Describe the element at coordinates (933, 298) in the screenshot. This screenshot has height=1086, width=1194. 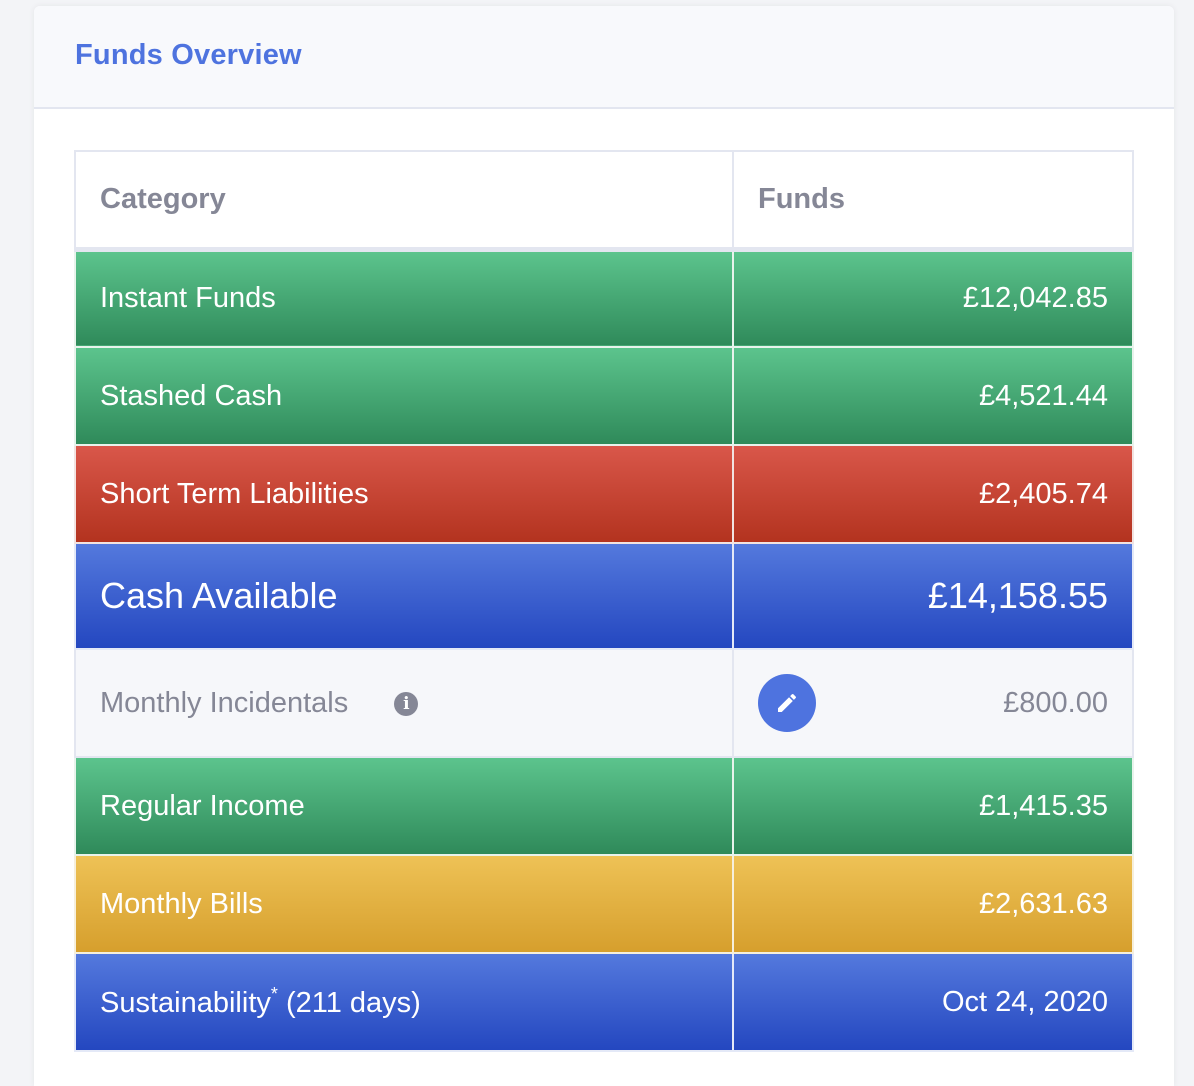
I see `row-funds: £12,042.85` at that location.